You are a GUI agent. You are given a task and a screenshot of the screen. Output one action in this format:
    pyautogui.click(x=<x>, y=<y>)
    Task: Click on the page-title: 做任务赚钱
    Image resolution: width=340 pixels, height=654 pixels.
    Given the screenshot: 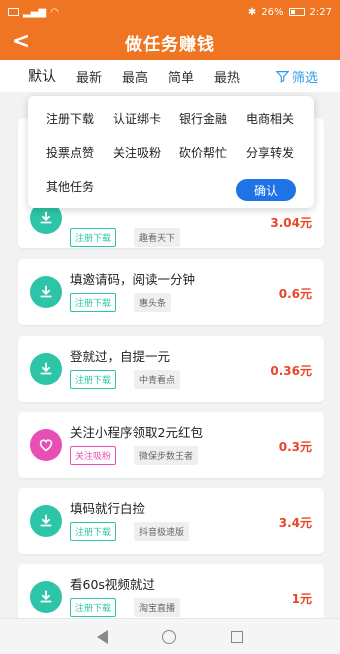 What is the action you would take?
    pyautogui.click(x=170, y=44)
    